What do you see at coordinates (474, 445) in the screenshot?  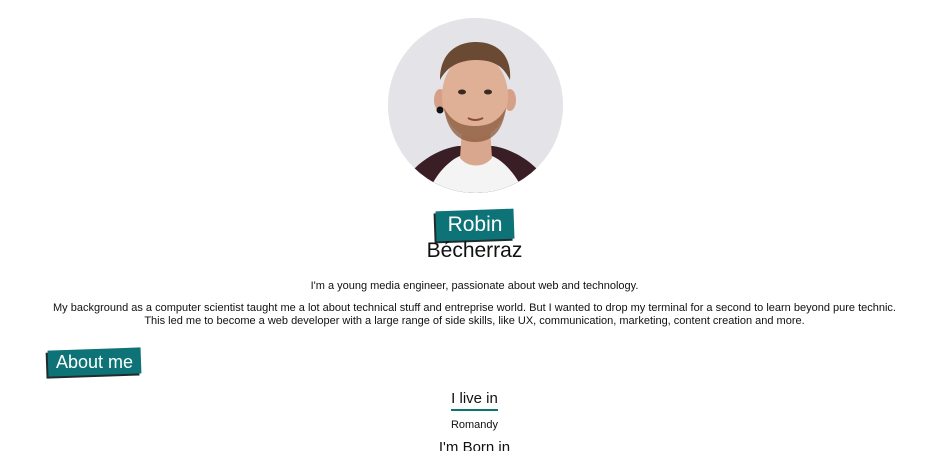 I see `born-in-heading: I'm Born in` at bounding box center [474, 445].